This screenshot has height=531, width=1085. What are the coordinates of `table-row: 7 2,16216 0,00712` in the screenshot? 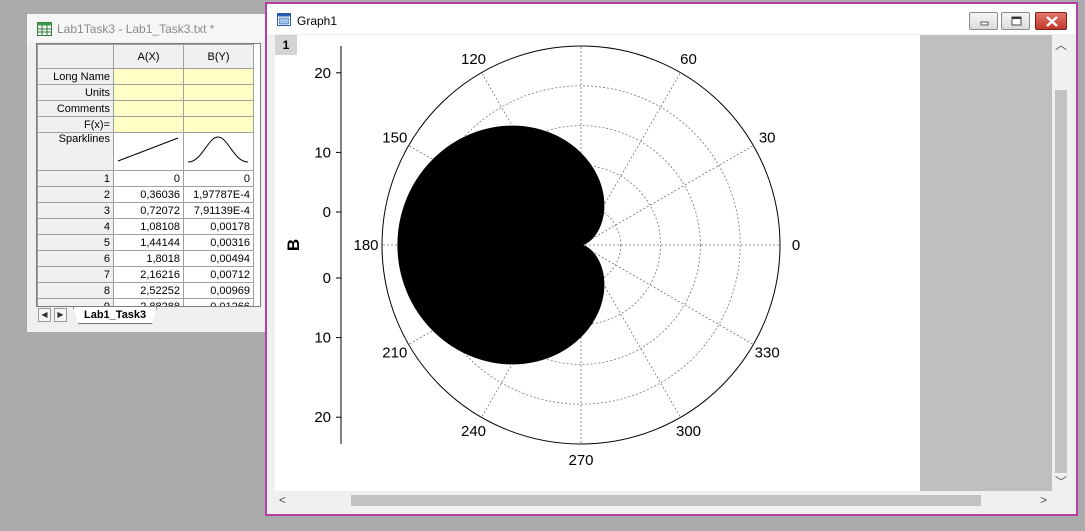 It's located at (145, 274).